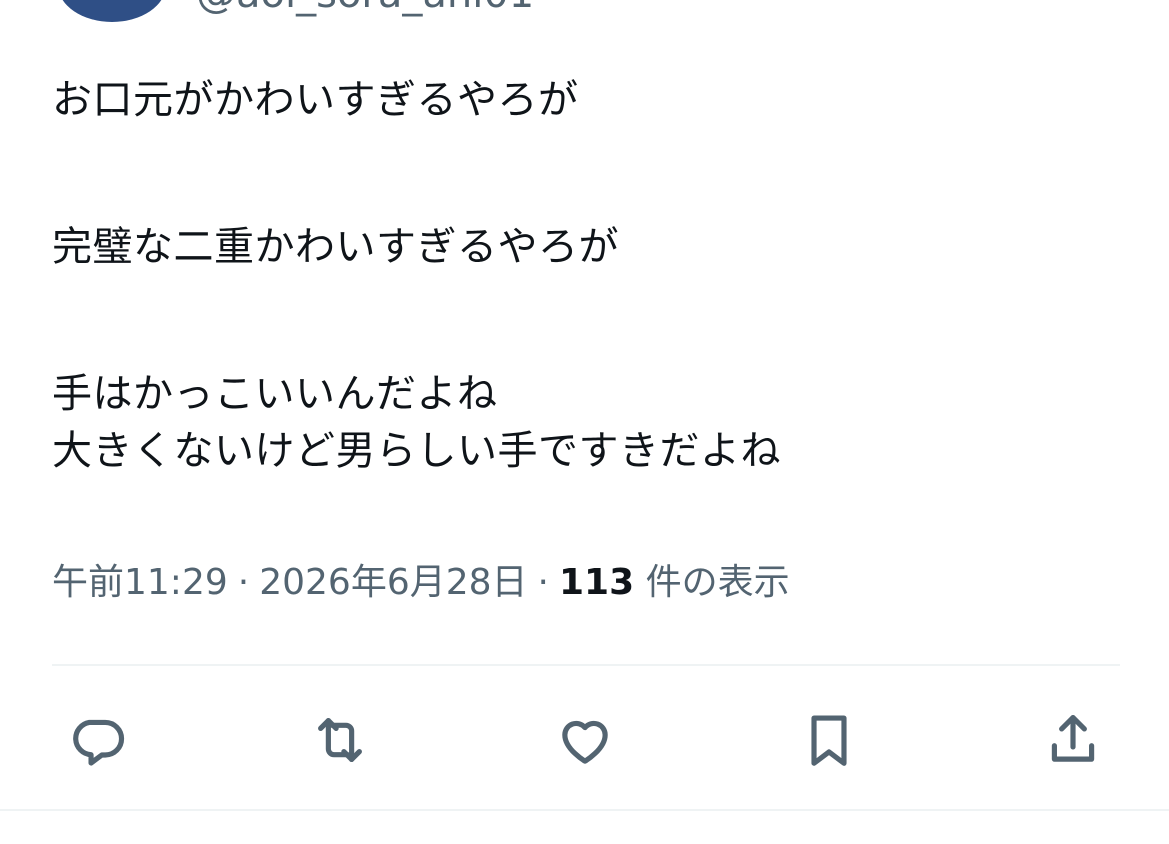 The width and height of the screenshot is (1169, 844). Describe the element at coordinates (416, 451) in the screenshot. I see `tweet-line: 大きくないけど男らしい手ですきだよね` at that location.